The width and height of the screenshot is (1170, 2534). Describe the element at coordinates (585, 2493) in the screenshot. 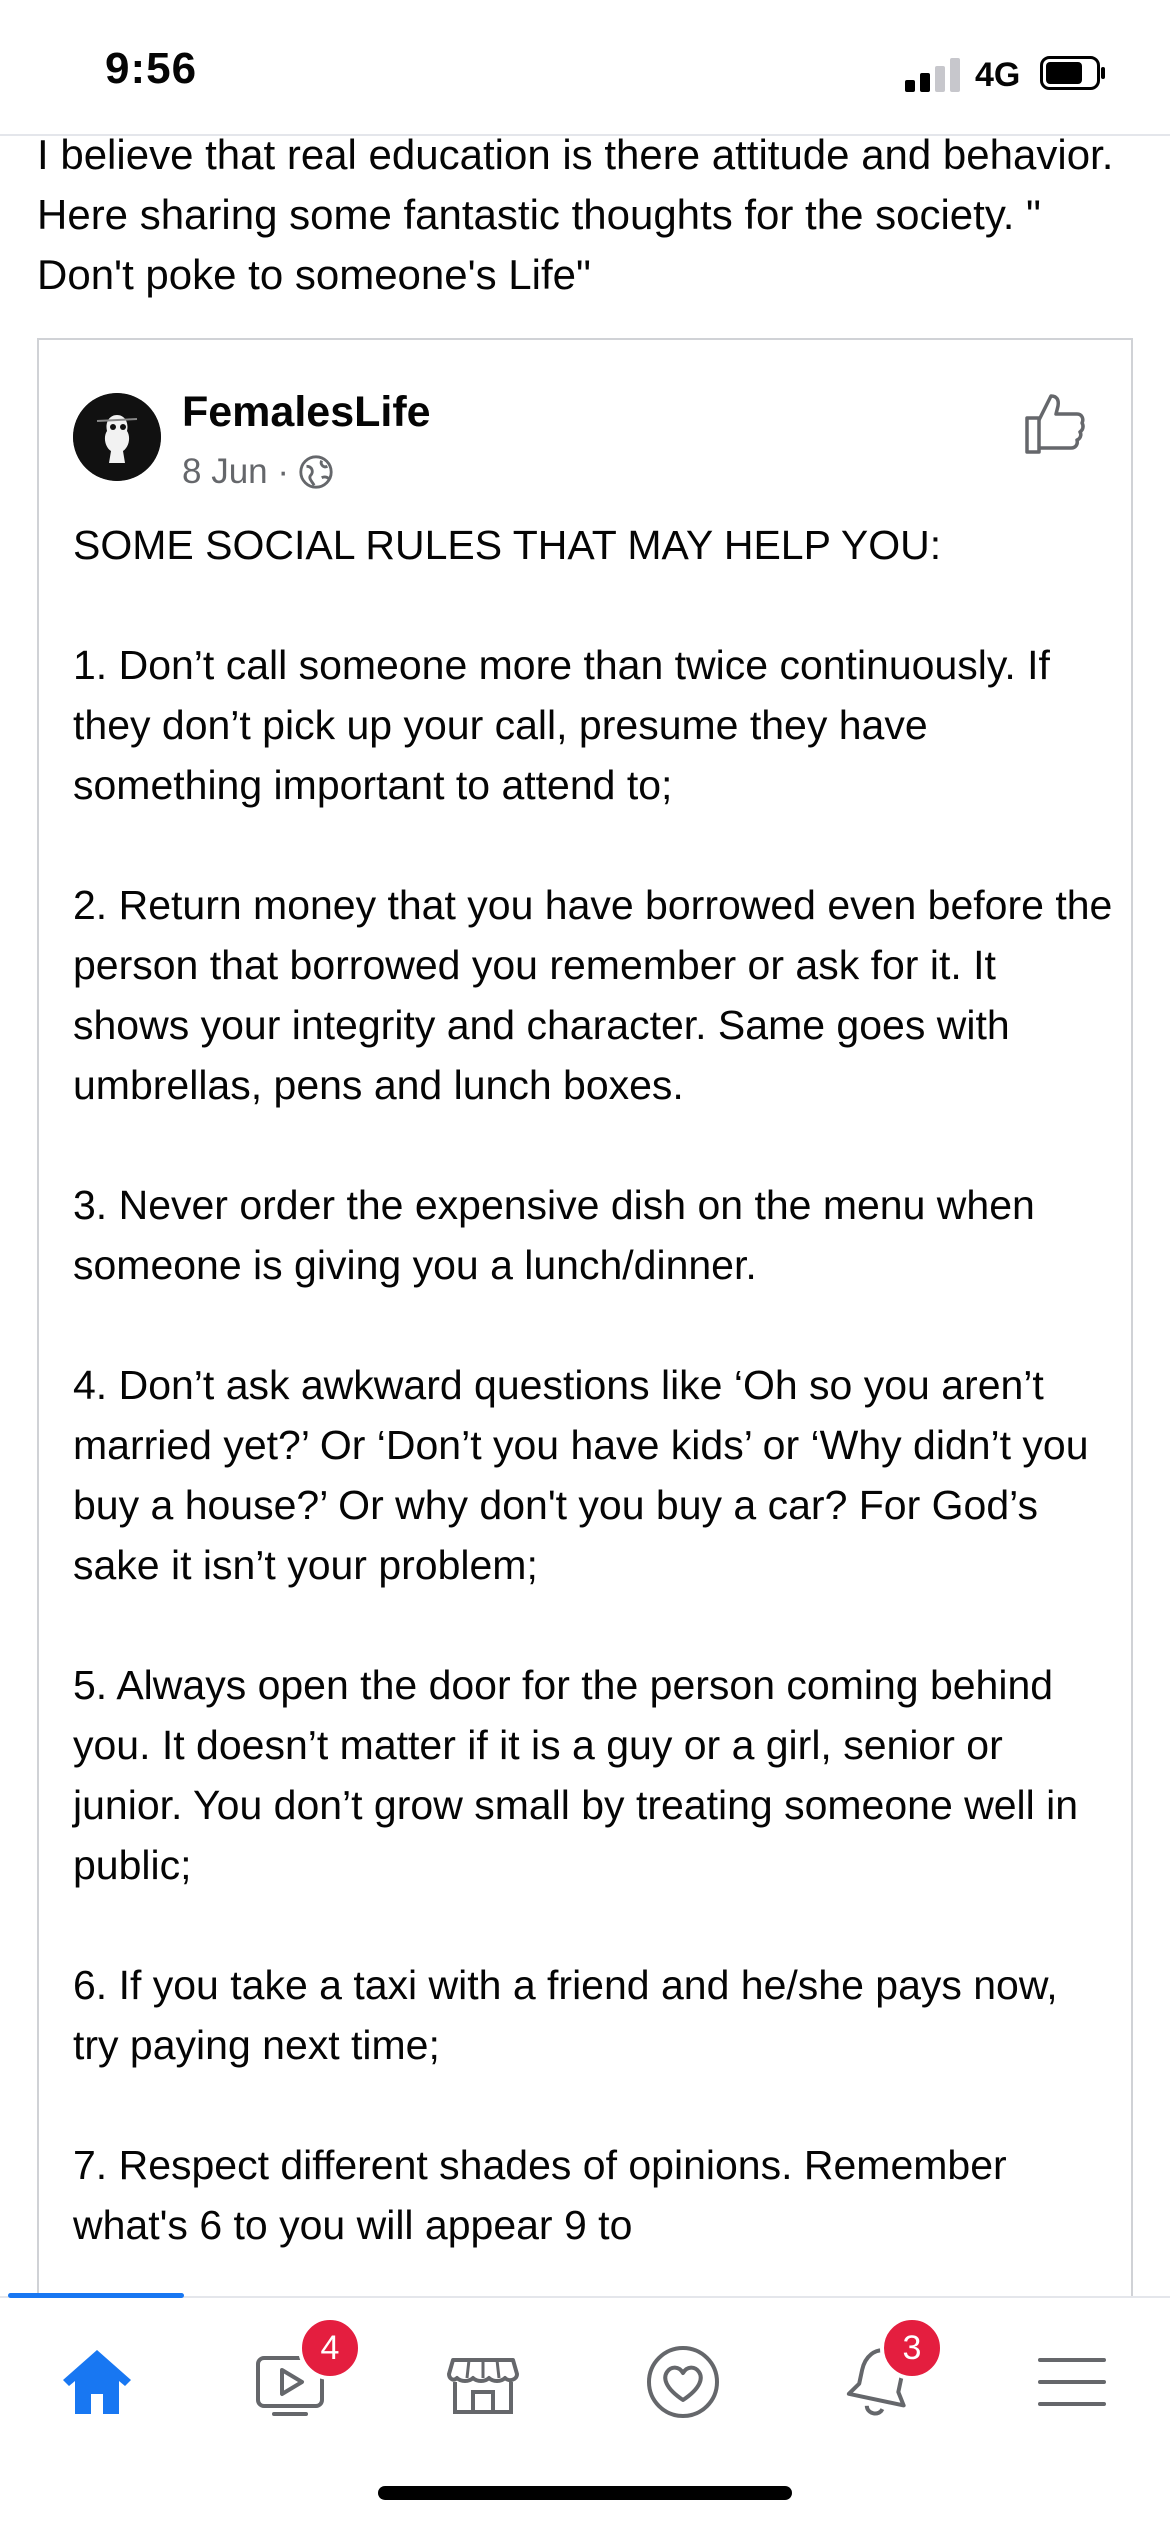

I see `home-indicator` at that location.